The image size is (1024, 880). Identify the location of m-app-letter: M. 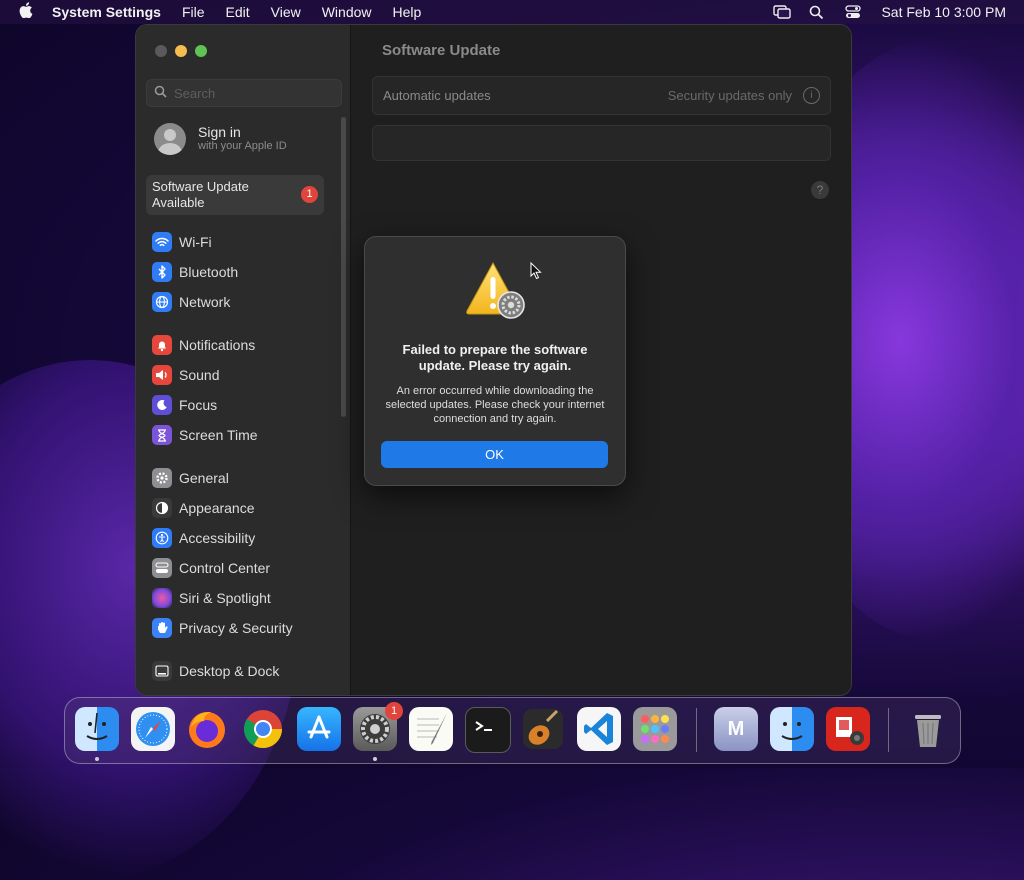
(736, 729).